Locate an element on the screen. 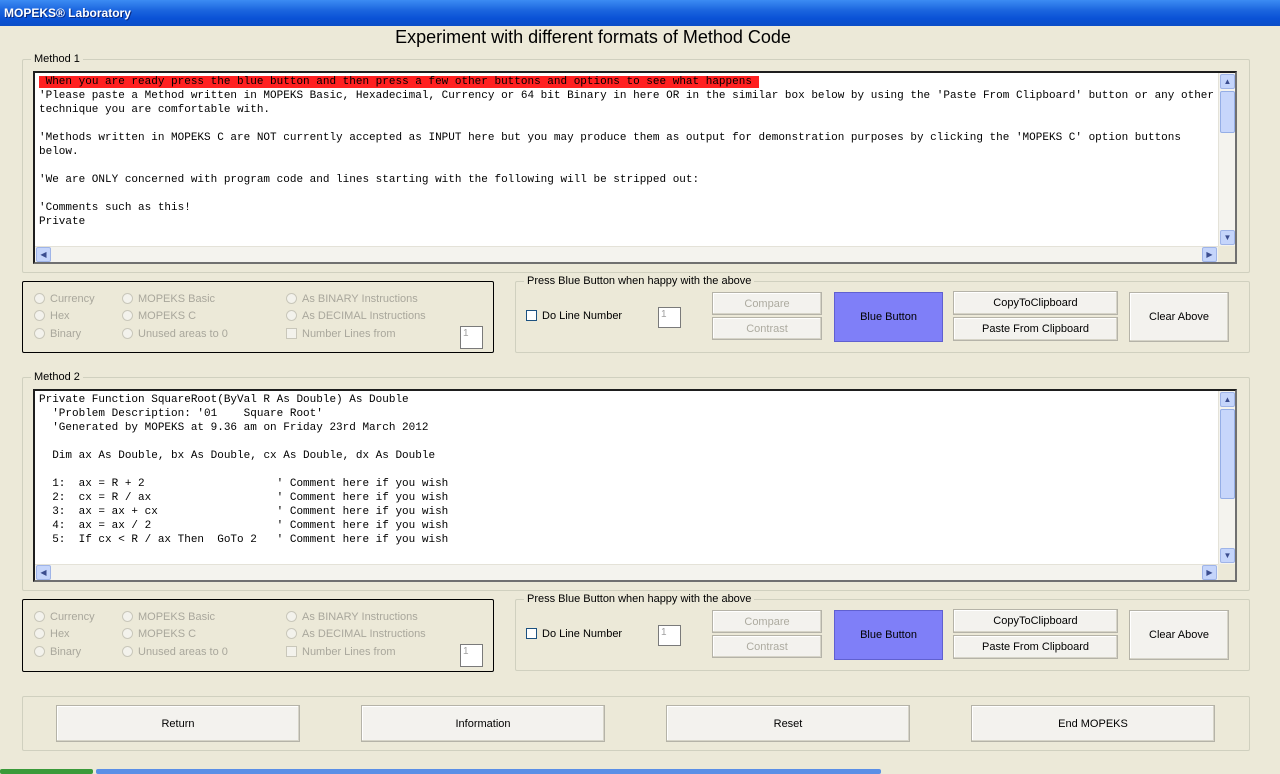 The height and width of the screenshot is (774, 1280). method2-horizontal-scrollbar: ◀ ▶ is located at coordinates (626, 572).